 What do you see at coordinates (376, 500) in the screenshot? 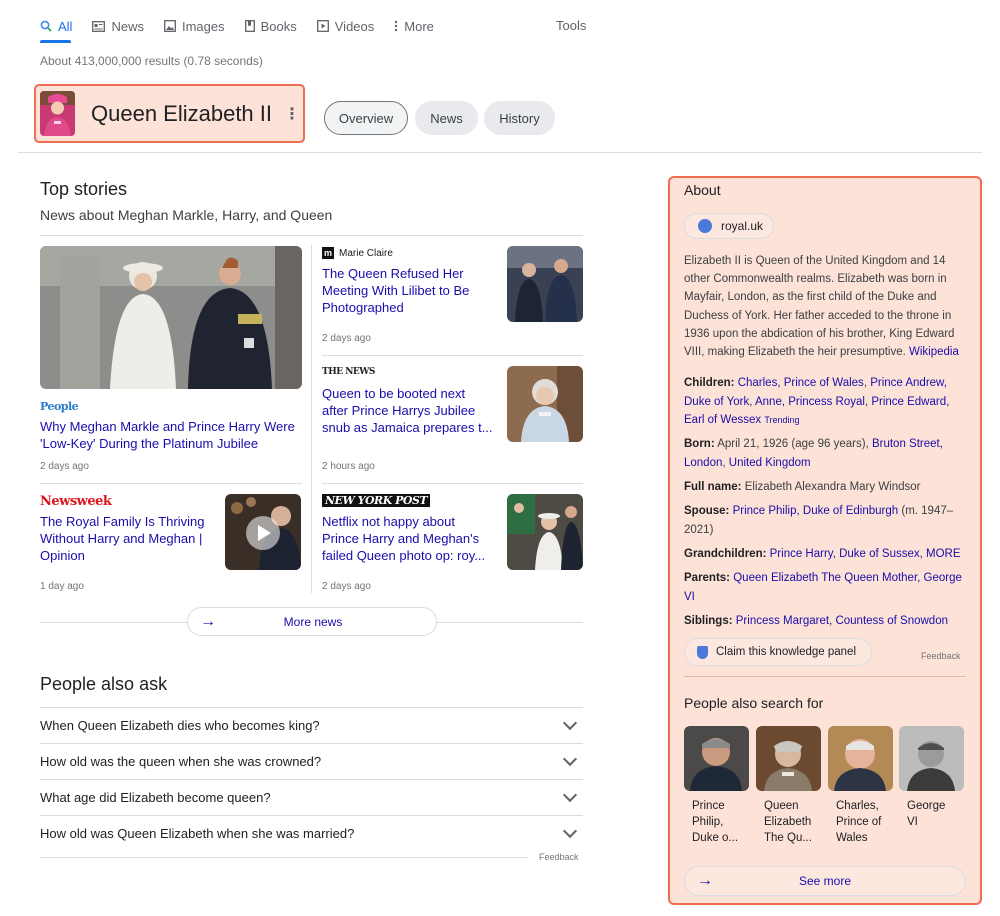
I see `ny-post-logo: NEW YORK POST` at bounding box center [376, 500].